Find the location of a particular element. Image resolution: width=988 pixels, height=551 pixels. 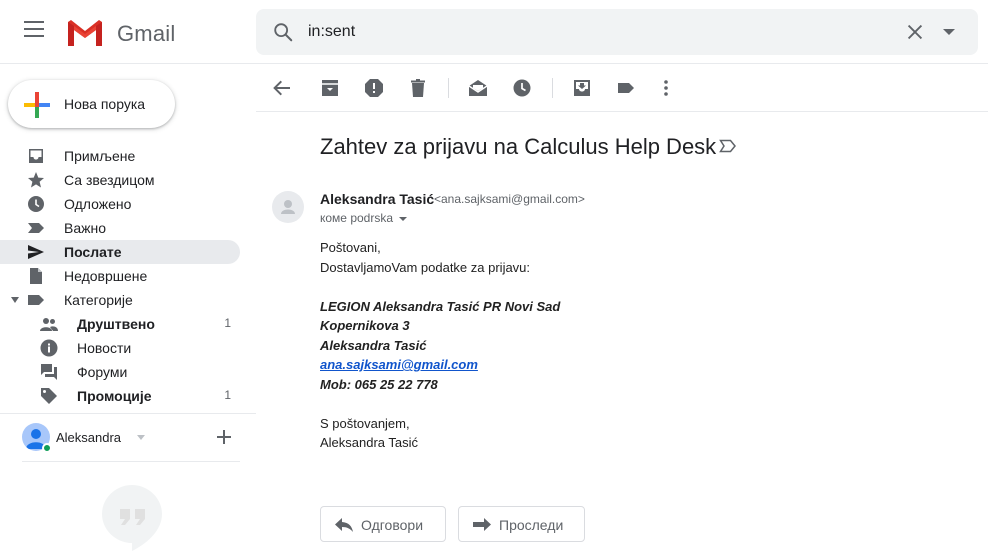

sidebar-item-social: Друштвено 1 is located at coordinates (120, 324).